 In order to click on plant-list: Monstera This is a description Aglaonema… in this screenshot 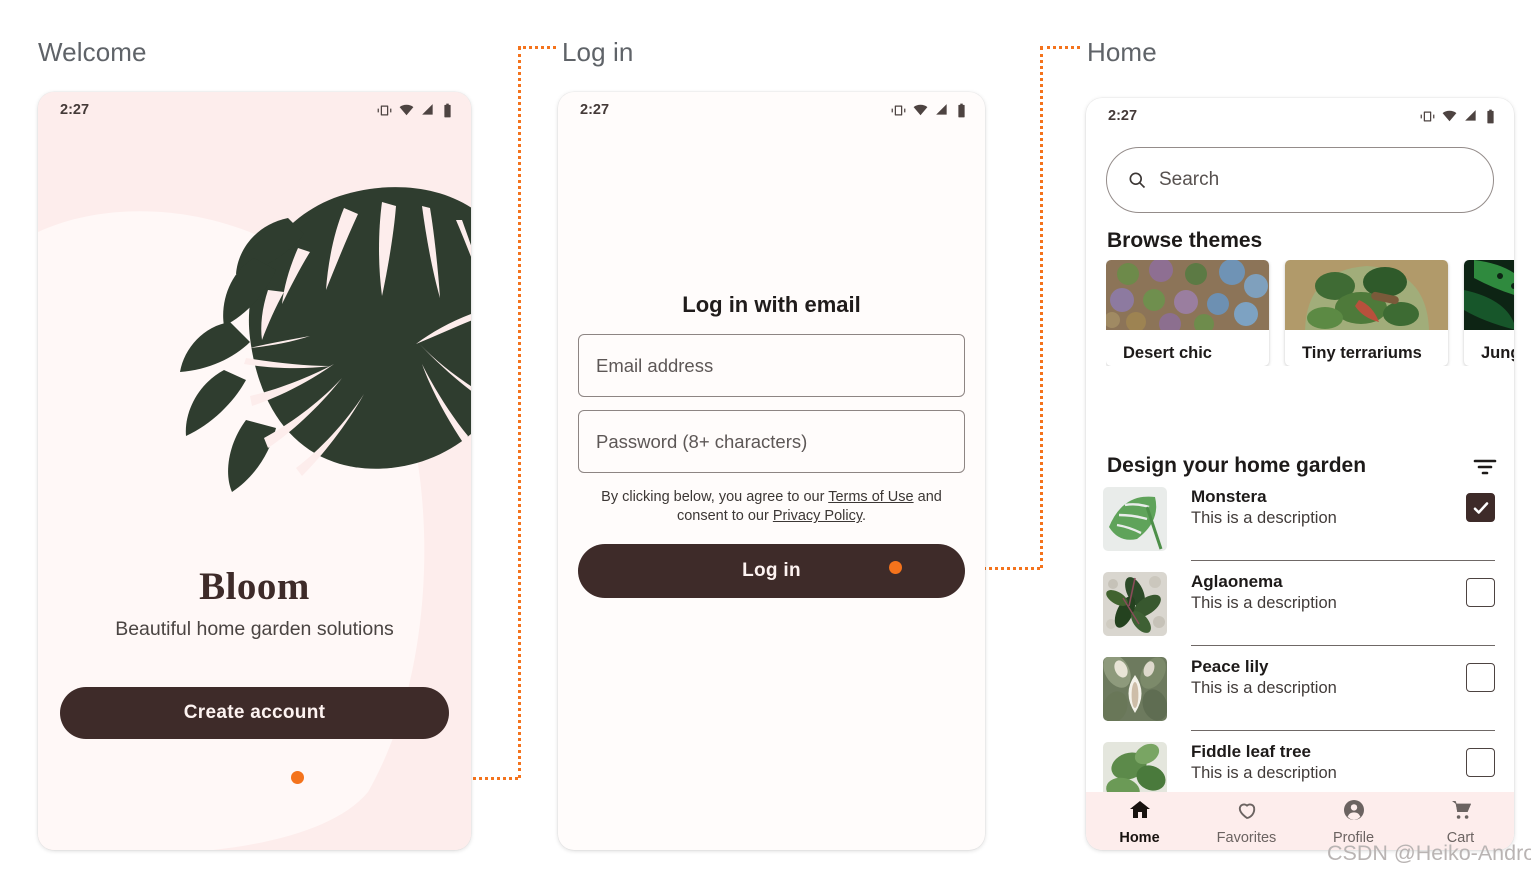, I will do `click(1299, 654)`.